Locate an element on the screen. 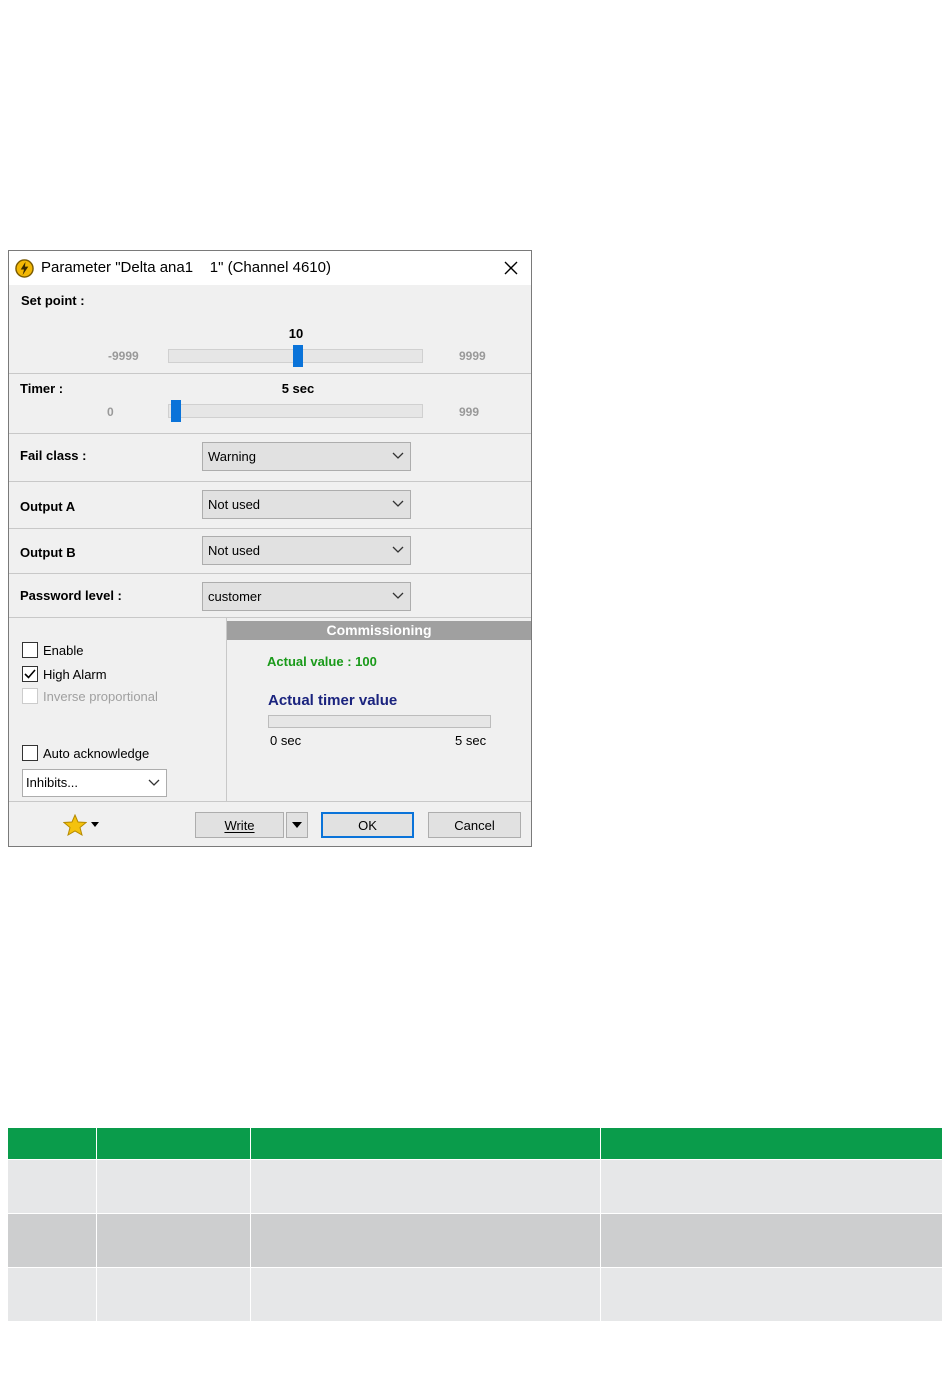 The width and height of the screenshot is (950, 1387). set-point-min: -9999 is located at coordinates (123, 356).